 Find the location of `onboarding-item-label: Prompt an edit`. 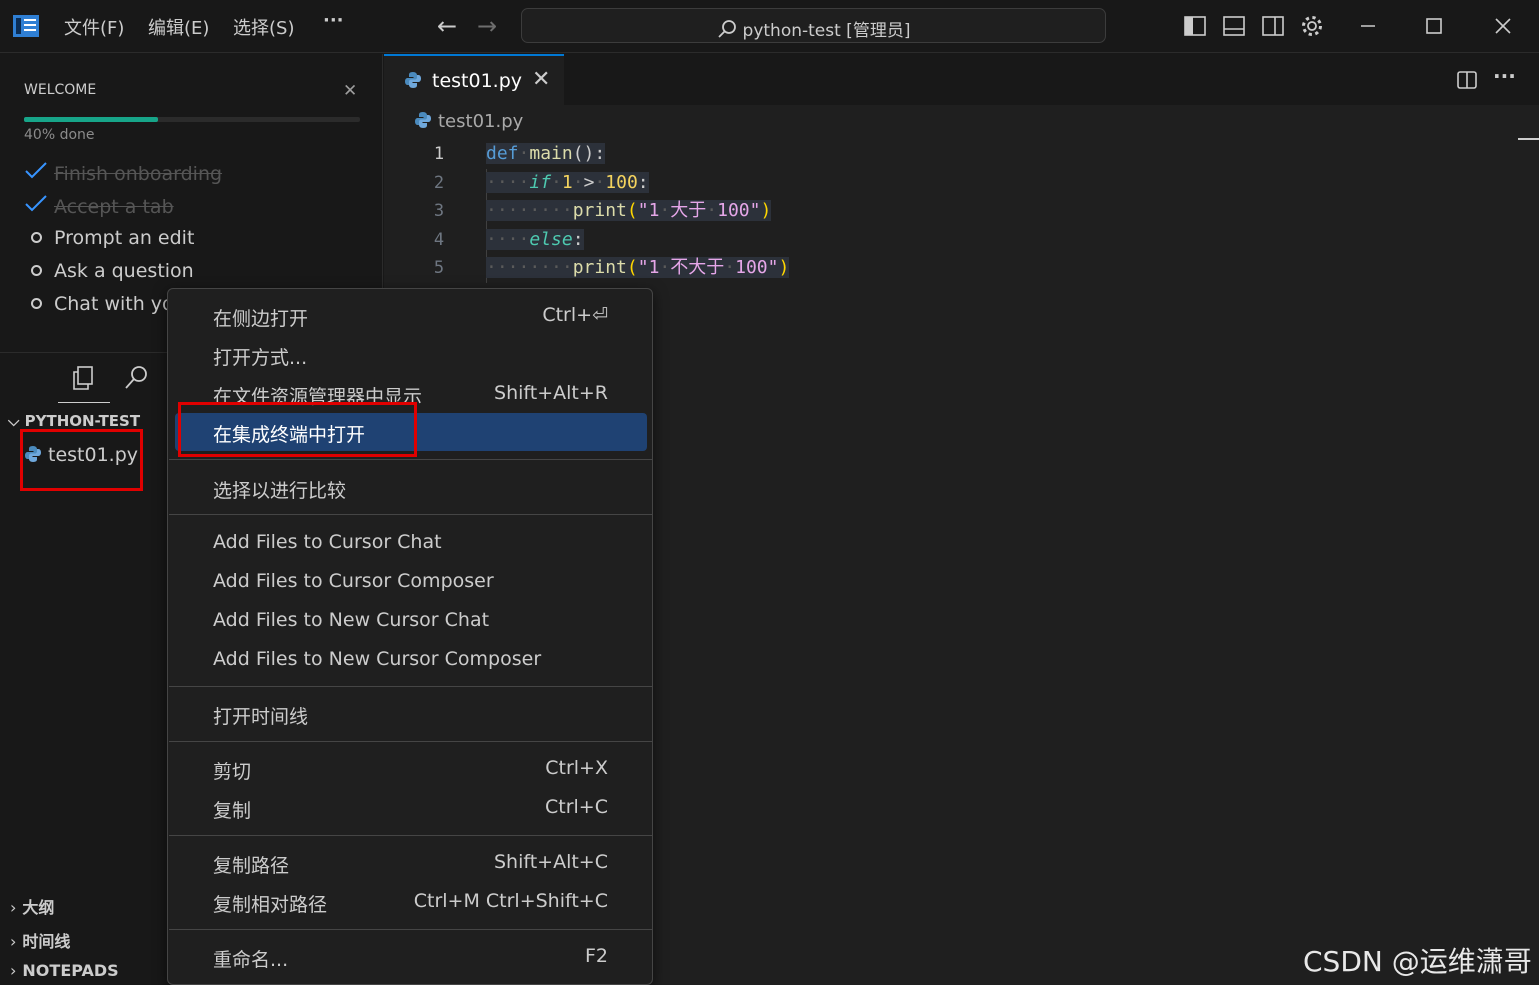

onboarding-item-label: Prompt an edit is located at coordinates (124, 238).